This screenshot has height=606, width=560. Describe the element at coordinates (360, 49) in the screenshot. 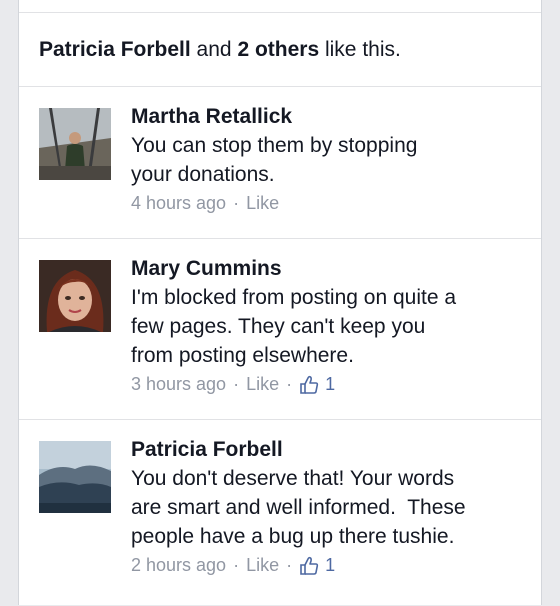

I see `like-this-text: like this.` at that location.